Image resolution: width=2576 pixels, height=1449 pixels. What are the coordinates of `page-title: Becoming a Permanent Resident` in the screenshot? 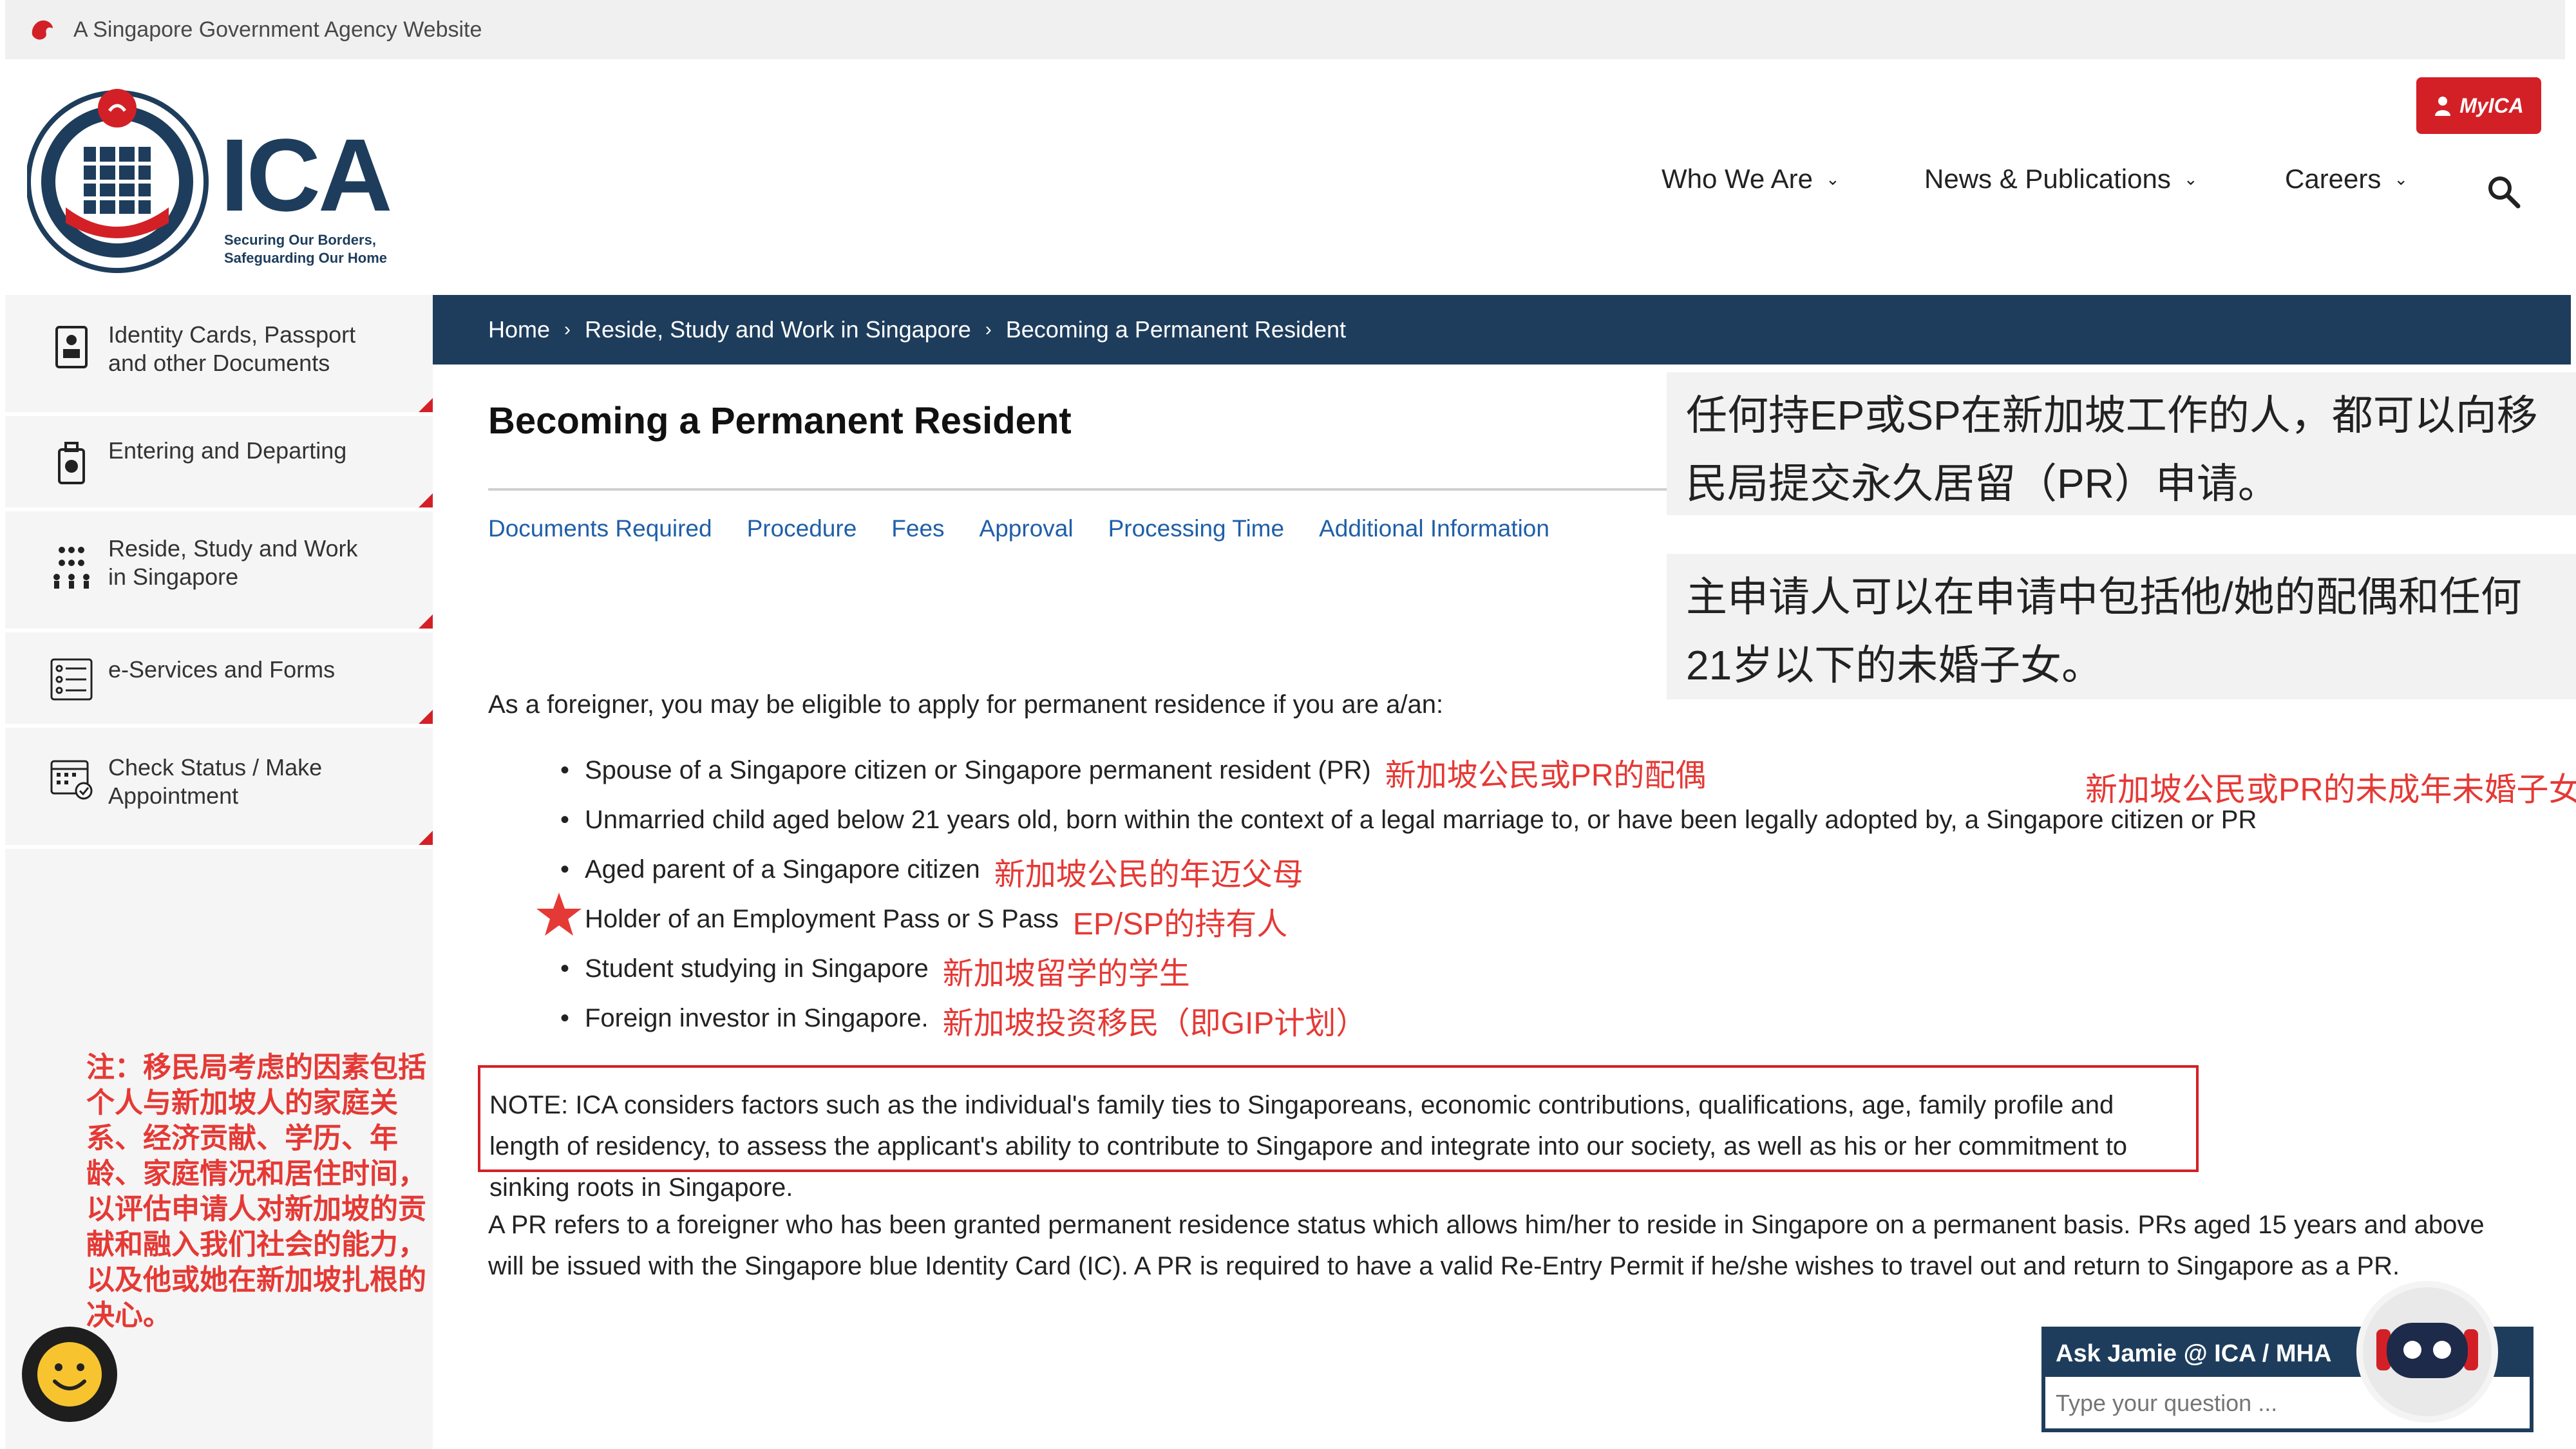 It's located at (780, 421).